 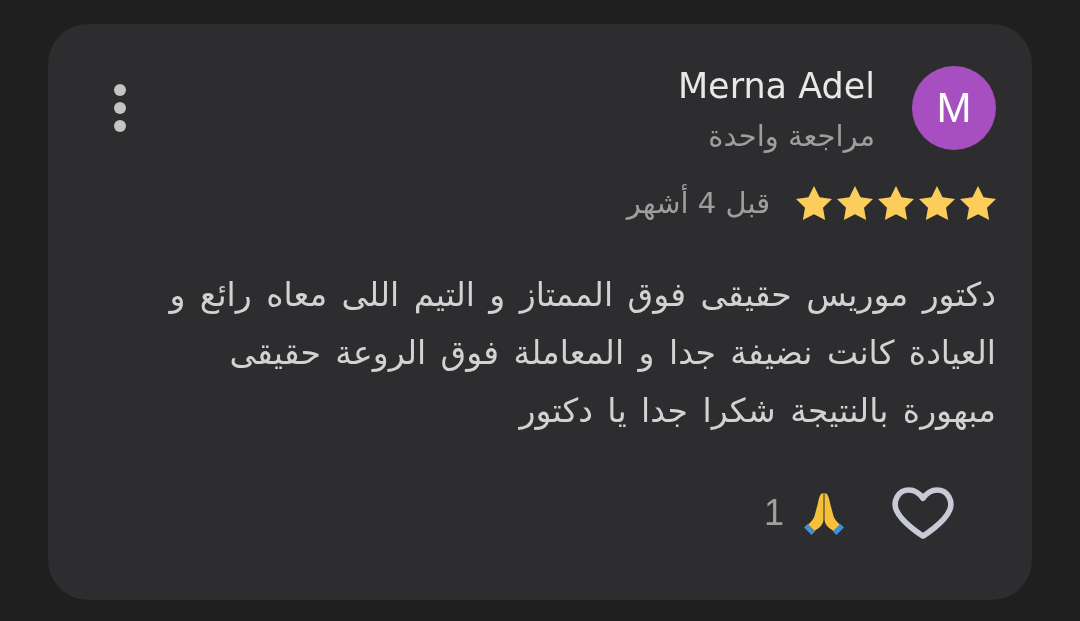 What do you see at coordinates (120, 108) in the screenshot?
I see `more-vertical-icon` at bounding box center [120, 108].